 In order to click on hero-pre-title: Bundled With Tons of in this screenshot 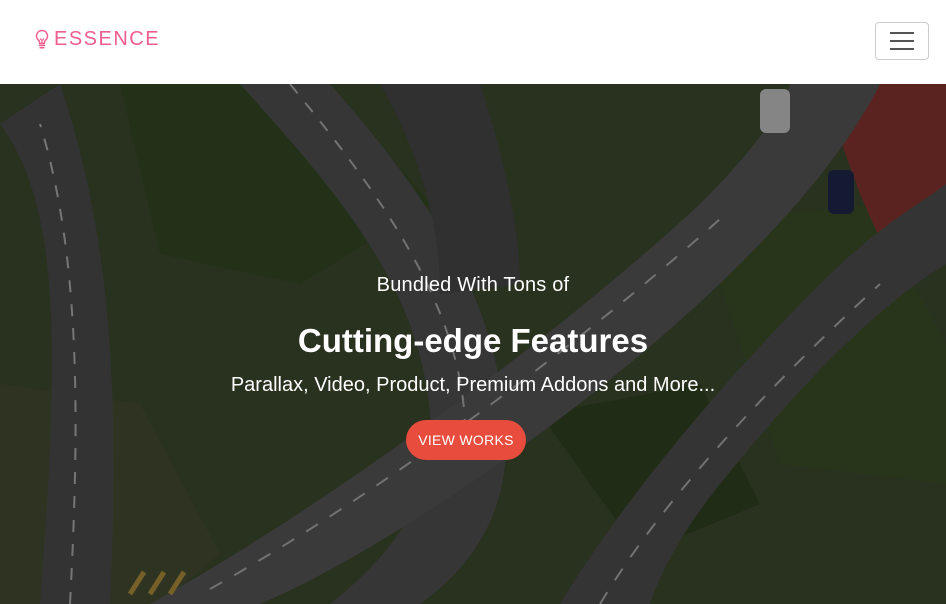, I will do `click(473, 285)`.